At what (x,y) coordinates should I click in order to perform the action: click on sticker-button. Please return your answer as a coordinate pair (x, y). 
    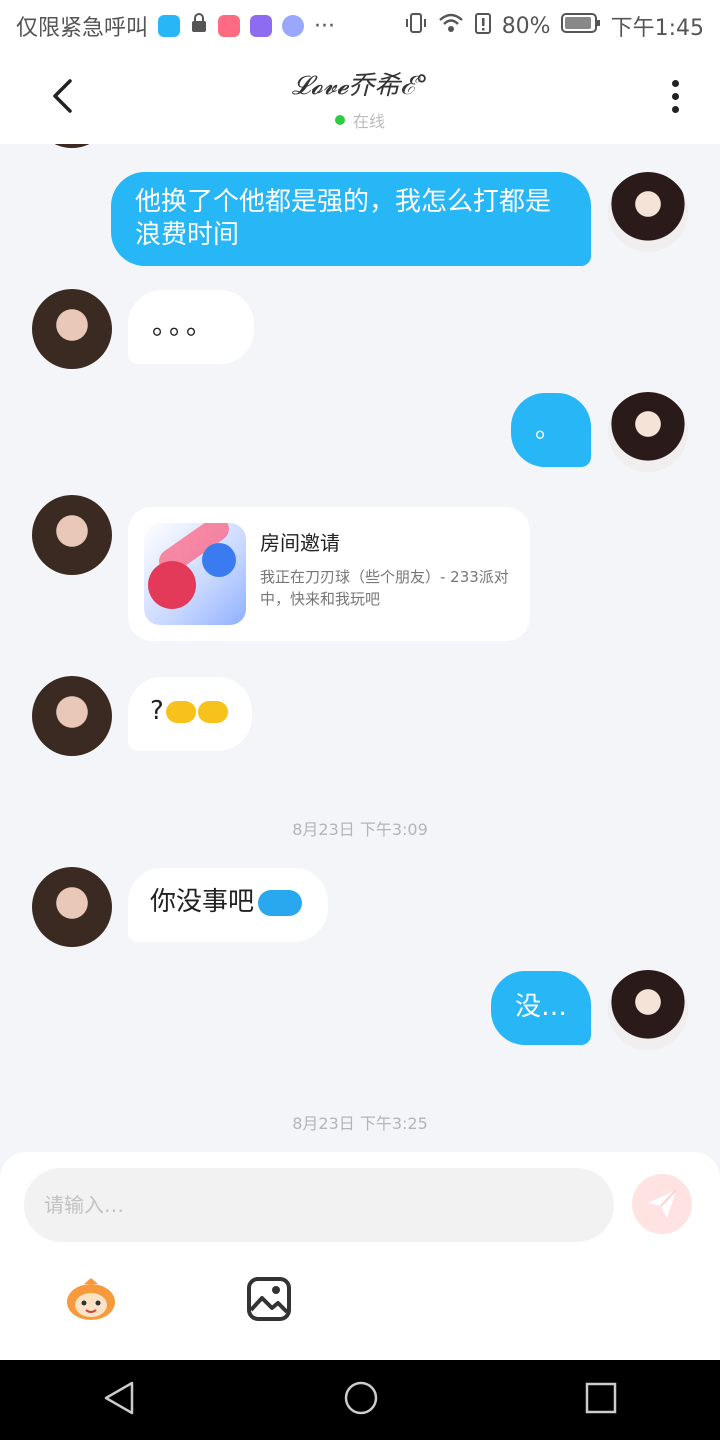
    Looking at the image, I should click on (91, 1298).